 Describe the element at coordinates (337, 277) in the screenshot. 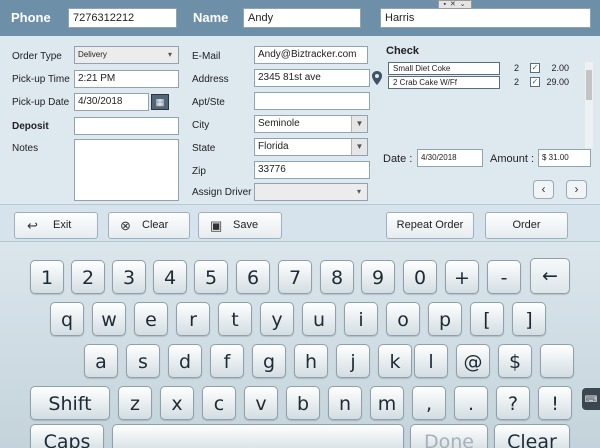

I see `key-8: 8` at that location.